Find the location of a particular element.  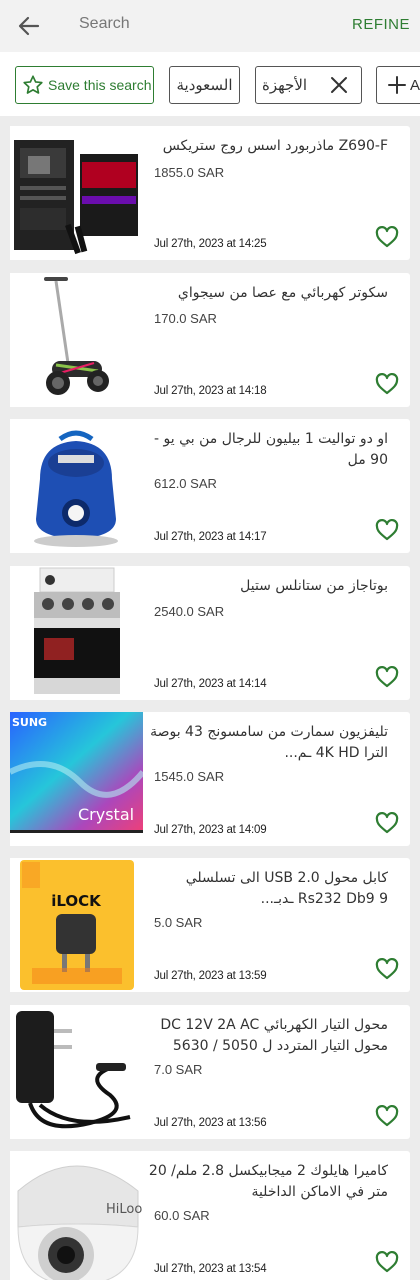

tv-brand-text: SUNG is located at coordinates (29, 722).